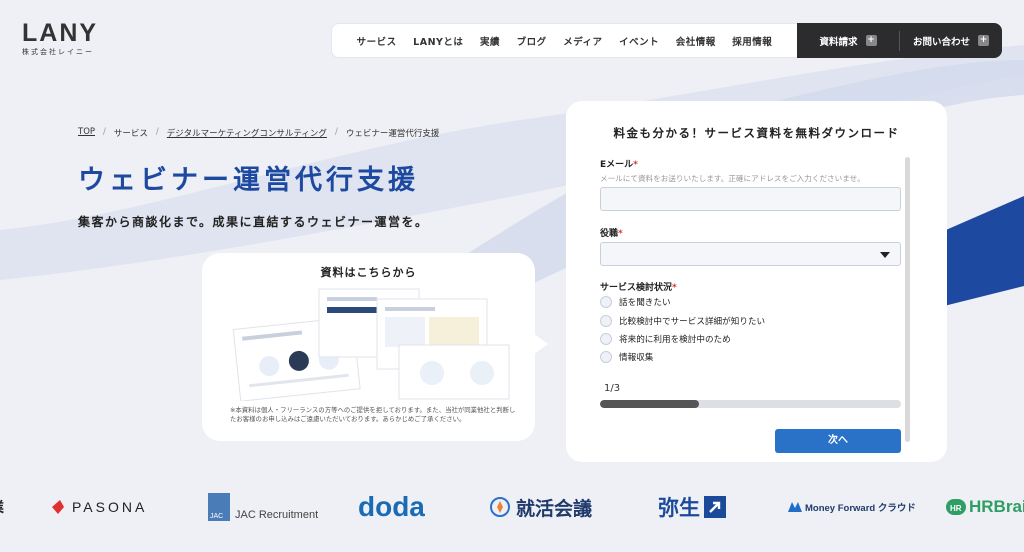 The height and width of the screenshot is (552, 1024). I want to click on breadcrumb-top: TOP, so click(86, 133).